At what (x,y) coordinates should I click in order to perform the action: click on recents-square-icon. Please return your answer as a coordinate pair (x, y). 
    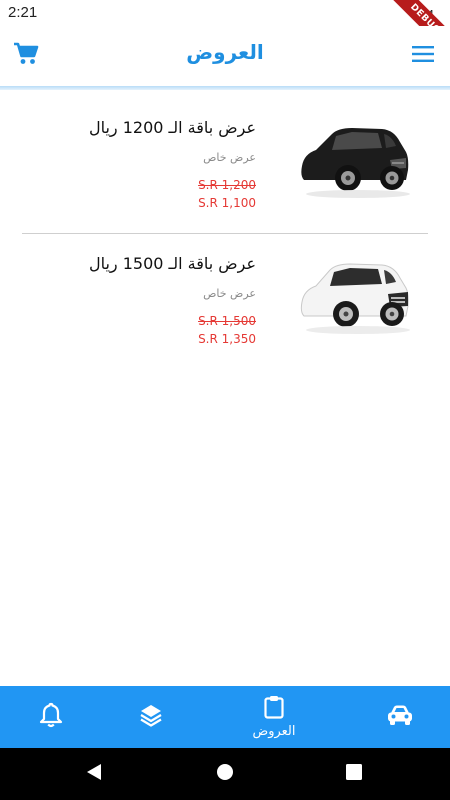
    Looking at the image, I should click on (354, 774).